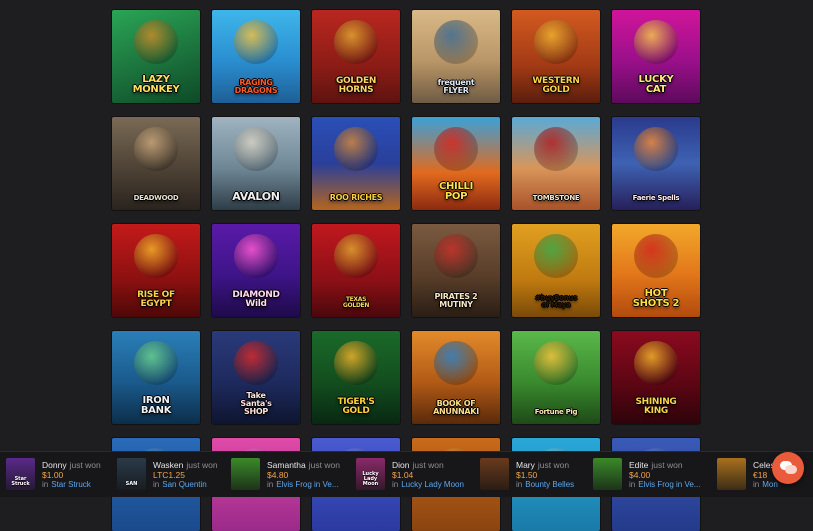  What do you see at coordinates (370, 479) in the screenshot?
I see `thumbnail-label: Lucky Lady Moon` at bounding box center [370, 479].